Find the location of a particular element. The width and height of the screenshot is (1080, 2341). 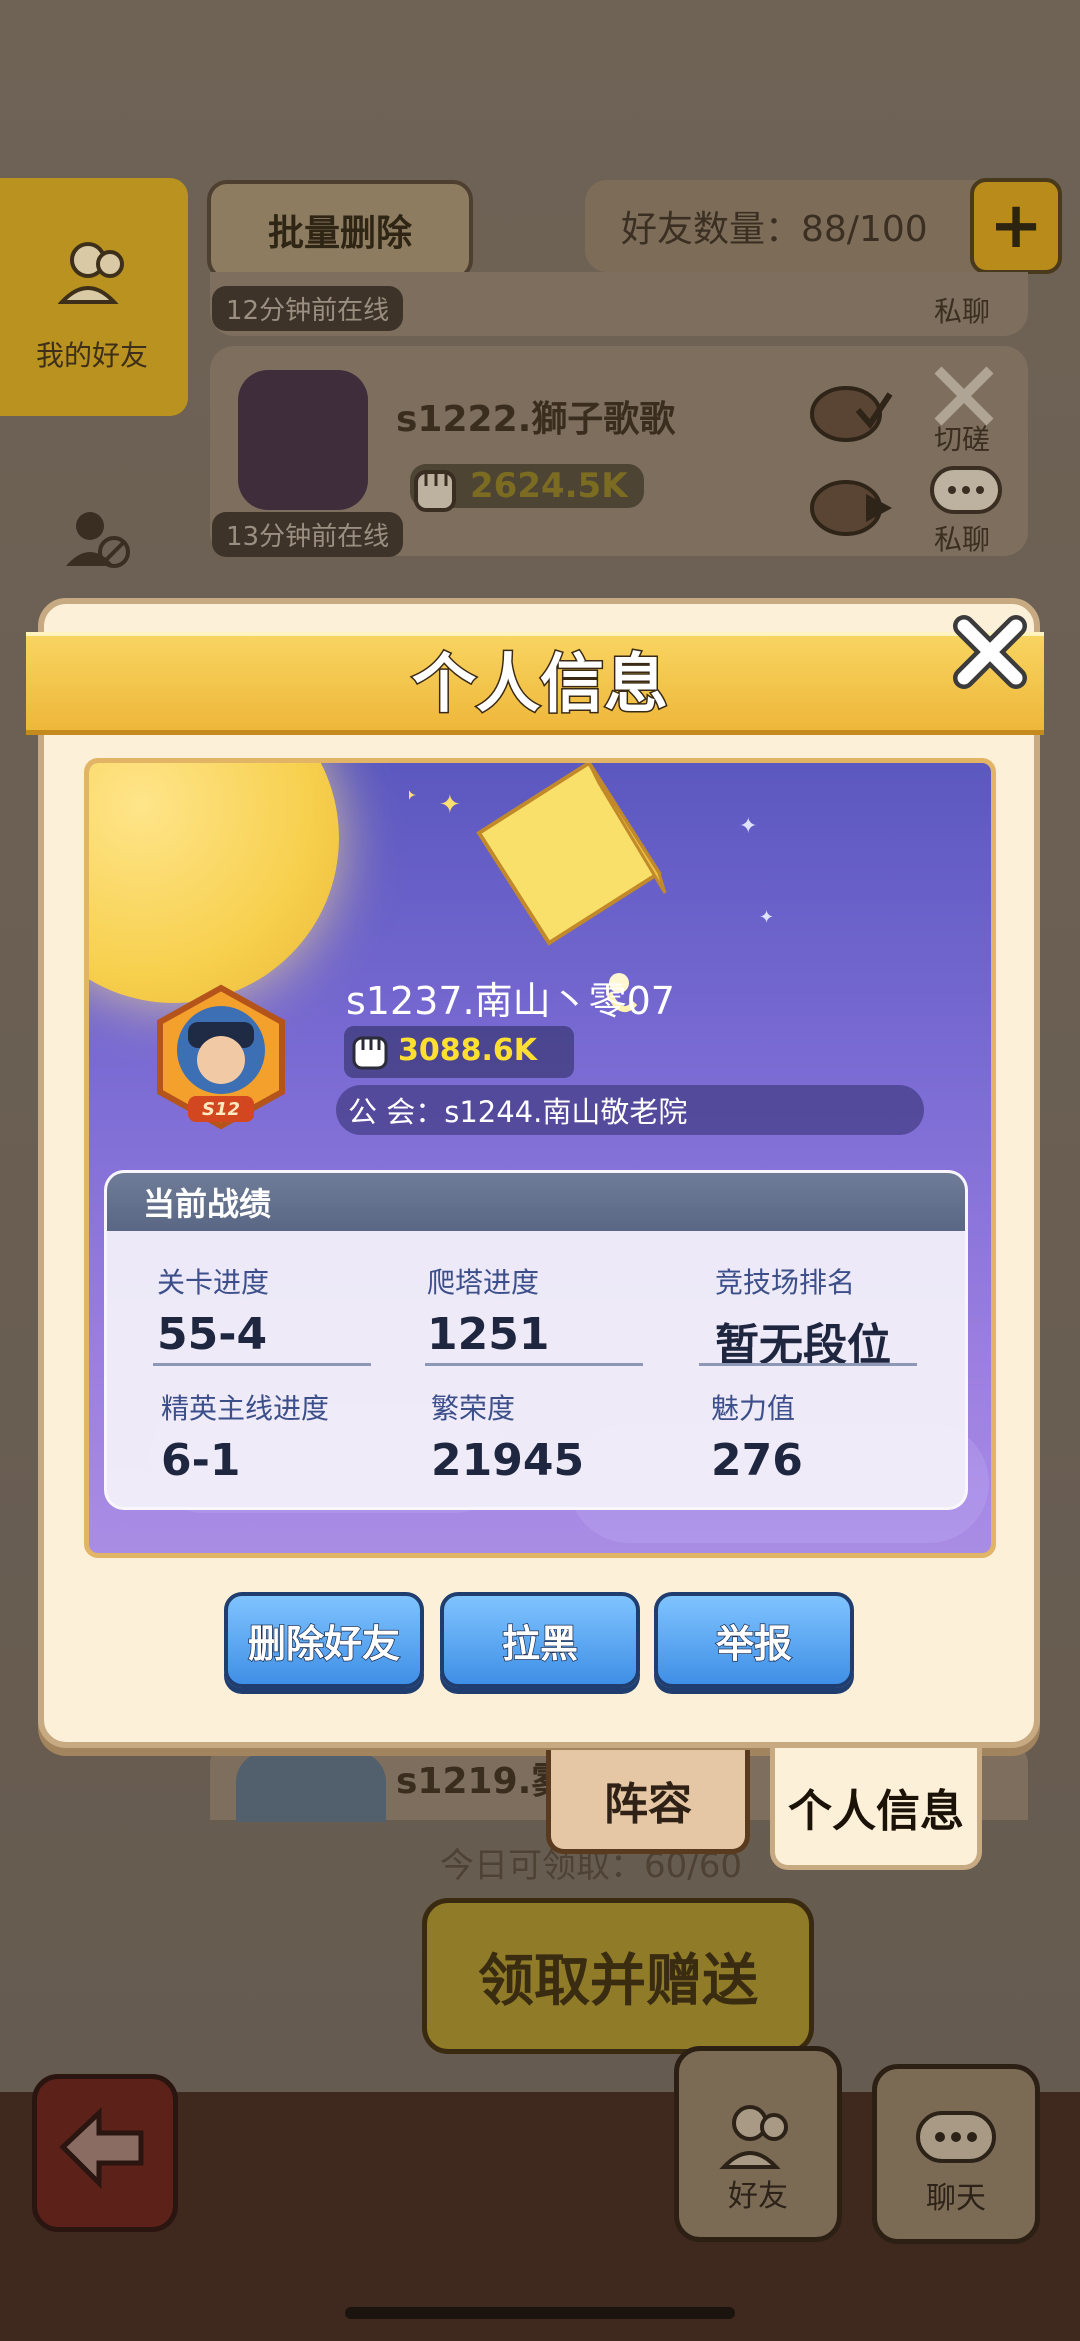

tab-personal-info: 个人信息 is located at coordinates (876, 1809).